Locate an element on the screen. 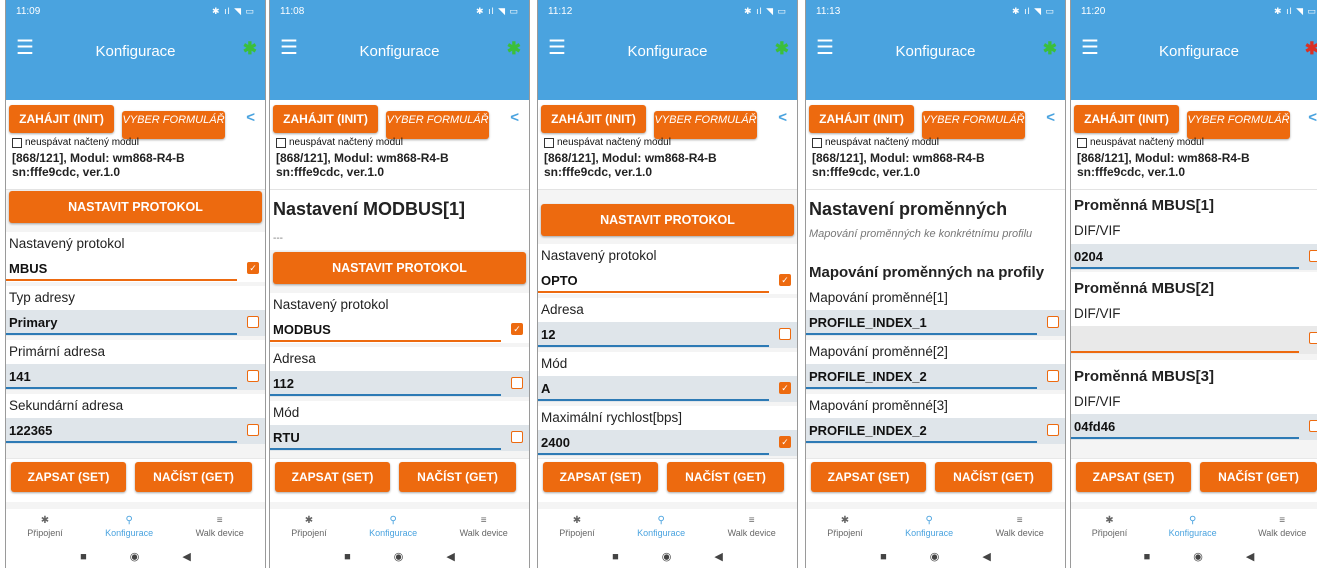  address-field: 112 is located at coordinates (399, 384).